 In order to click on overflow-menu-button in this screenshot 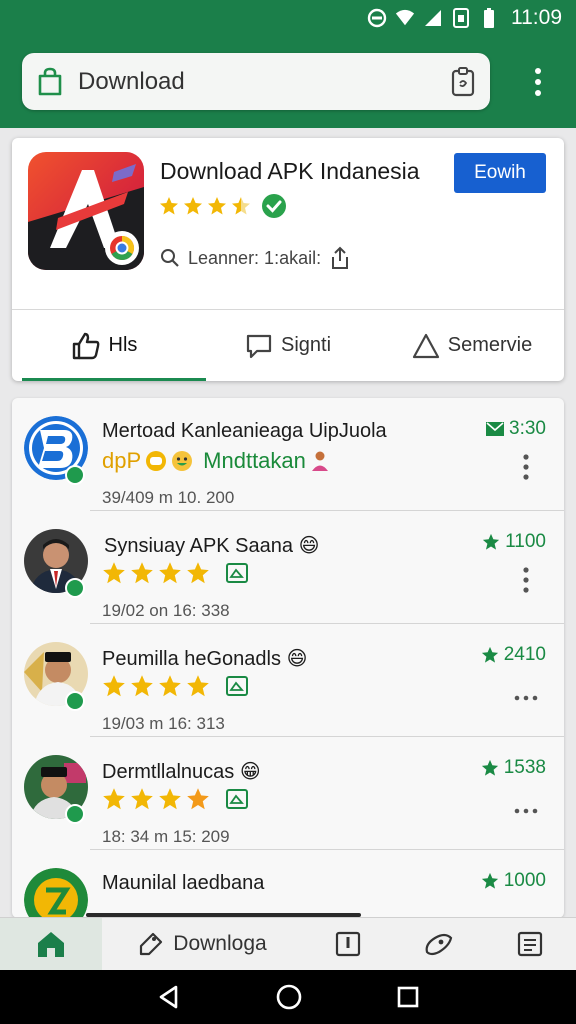, I will do `click(538, 82)`.